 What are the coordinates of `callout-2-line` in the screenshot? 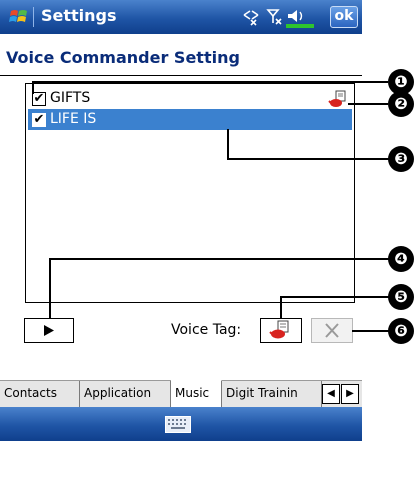 It's located at (368, 104).